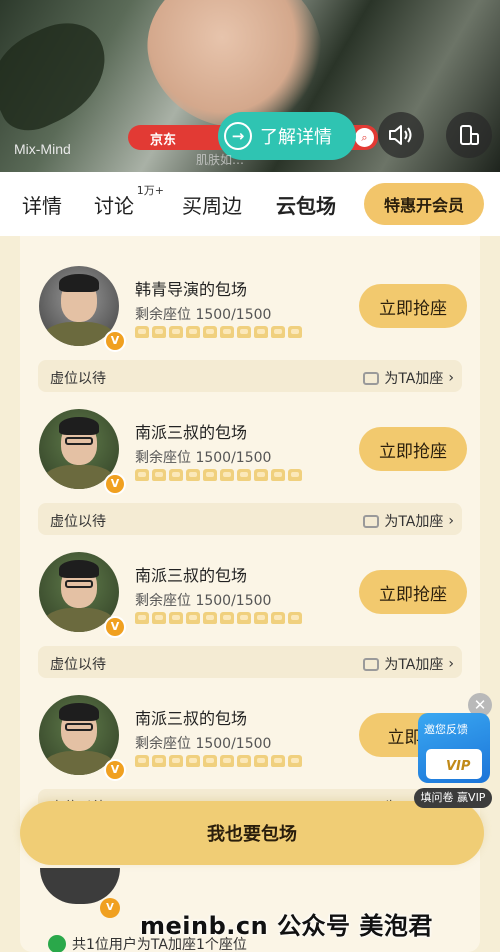 This screenshot has width=500, height=952. I want to click on rotate-screen-button, so click(469, 135).